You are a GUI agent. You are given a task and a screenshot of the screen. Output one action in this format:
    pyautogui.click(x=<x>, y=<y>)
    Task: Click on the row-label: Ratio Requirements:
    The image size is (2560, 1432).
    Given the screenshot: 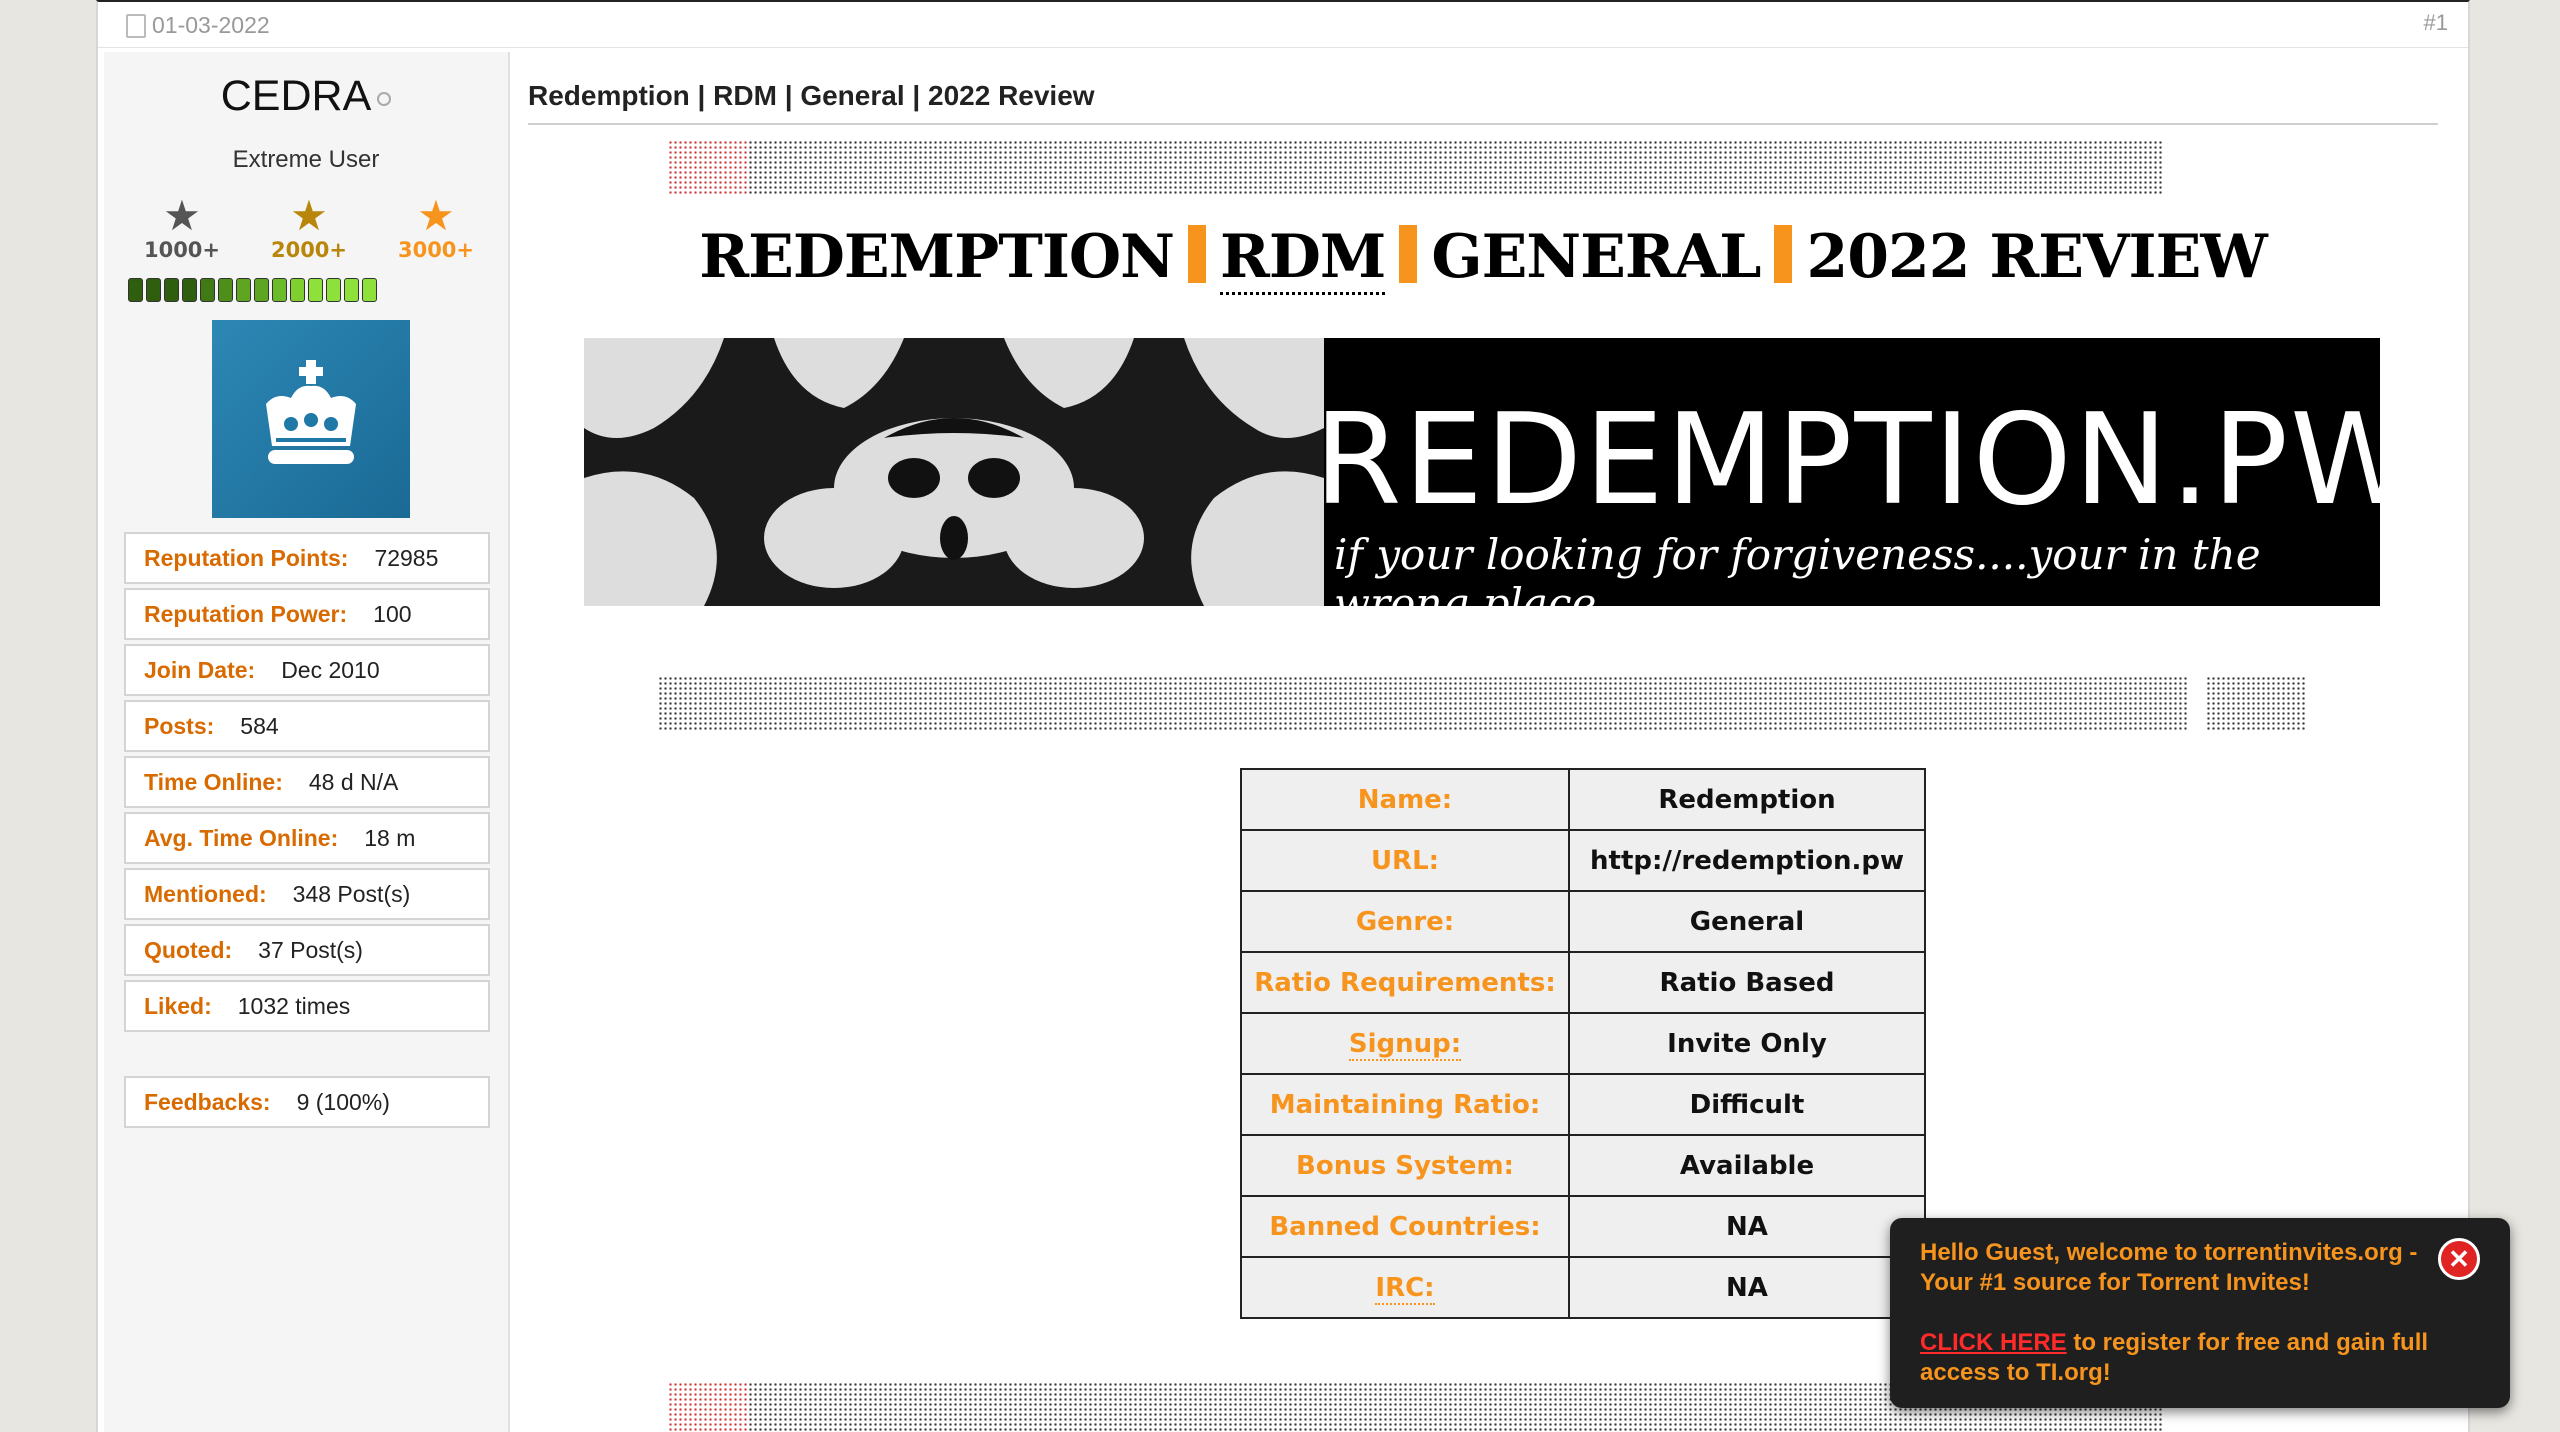 What is the action you would take?
    pyautogui.click(x=1405, y=982)
    